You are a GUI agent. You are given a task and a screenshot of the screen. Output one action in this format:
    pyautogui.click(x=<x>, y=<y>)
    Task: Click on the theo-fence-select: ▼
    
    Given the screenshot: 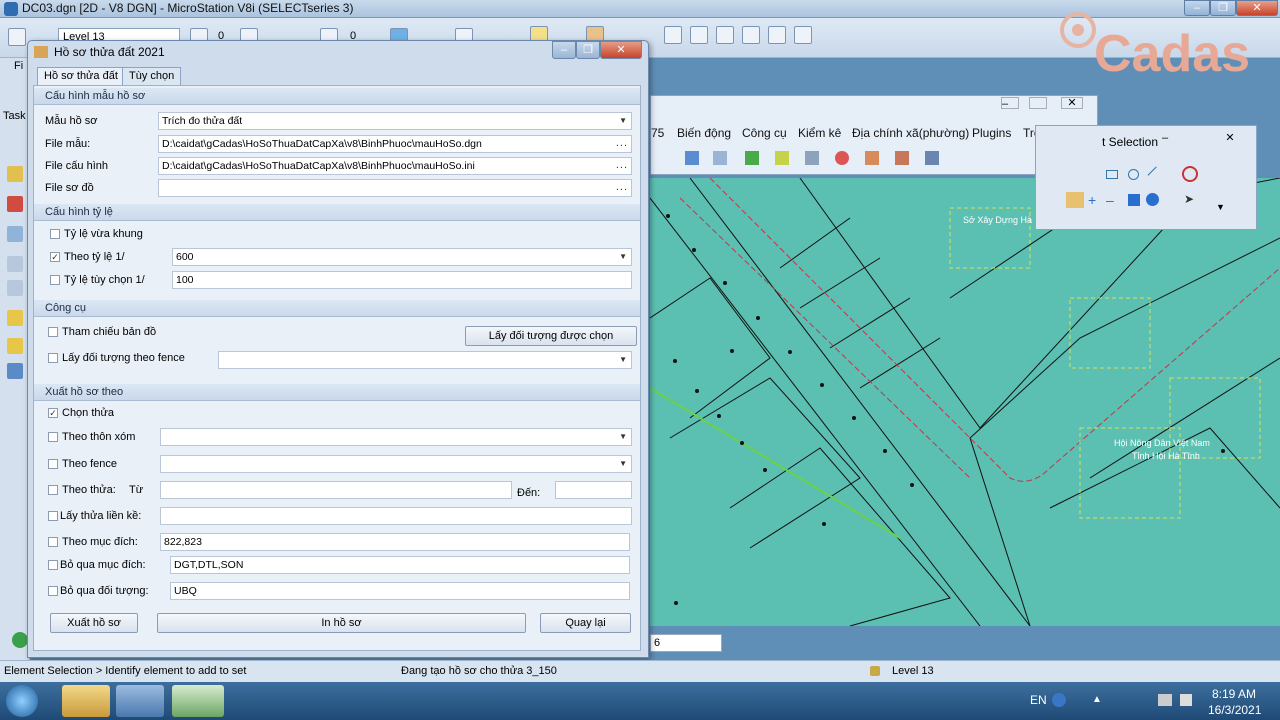 What is the action you would take?
    pyautogui.click(x=396, y=464)
    